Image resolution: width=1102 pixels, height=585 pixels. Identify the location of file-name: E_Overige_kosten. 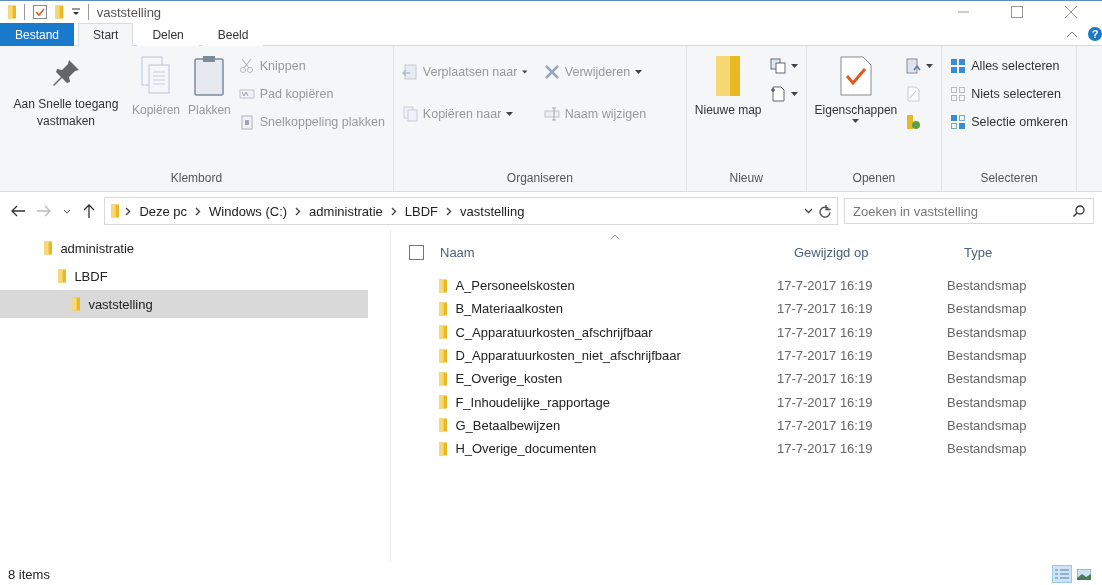
(509, 379).